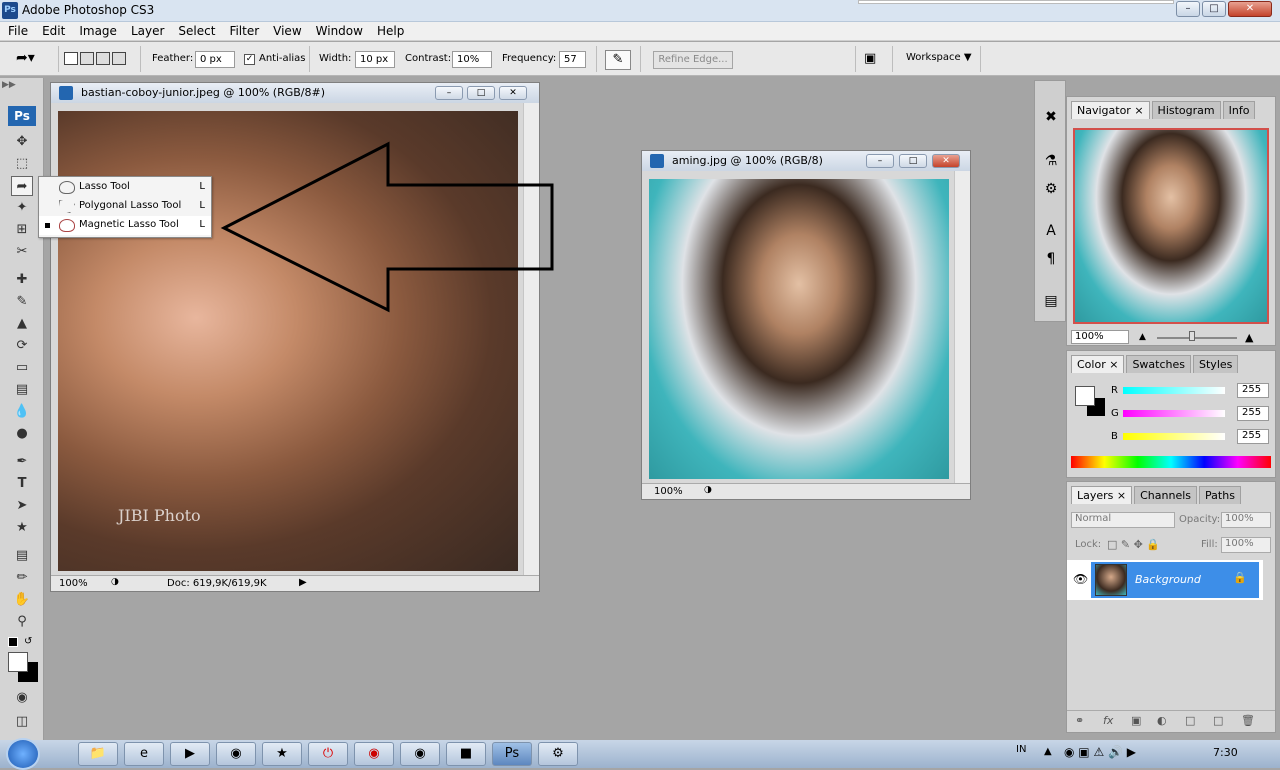  Describe the element at coordinates (449, 93) in the screenshot. I see `doc1-minimize-button: –` at that location.